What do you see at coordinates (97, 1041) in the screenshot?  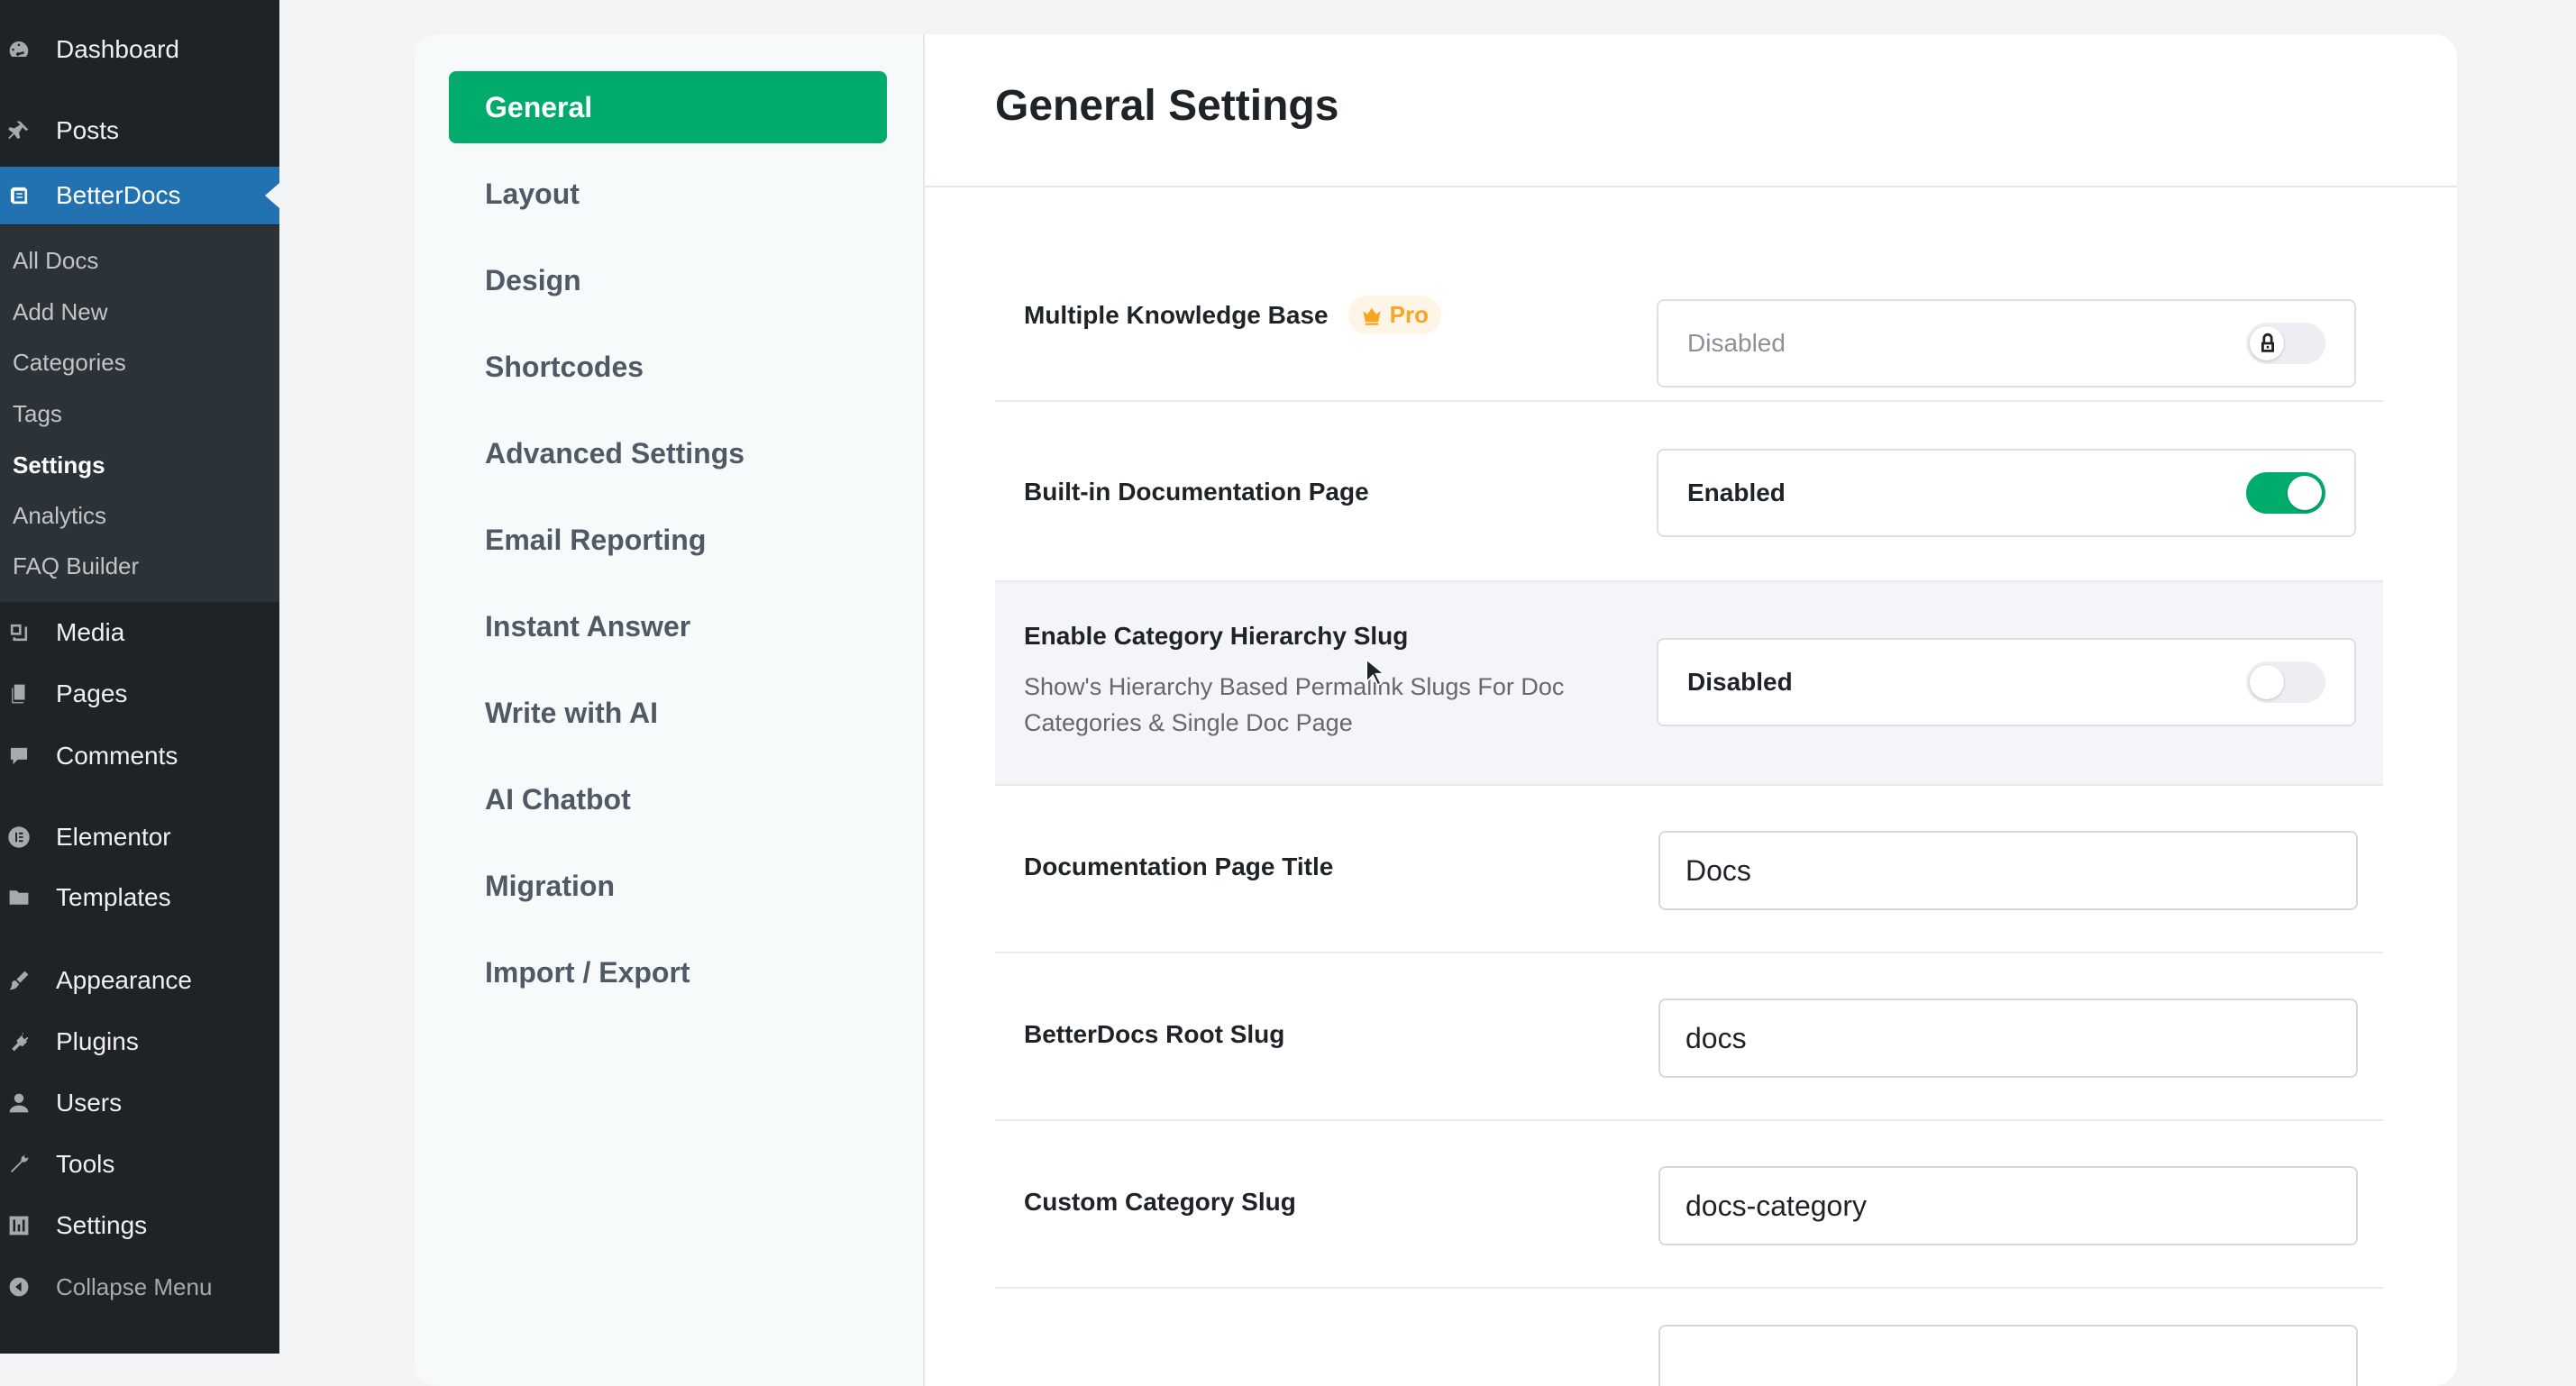 I see `menu-label: Plugins` at bounding box center [97, 1041].